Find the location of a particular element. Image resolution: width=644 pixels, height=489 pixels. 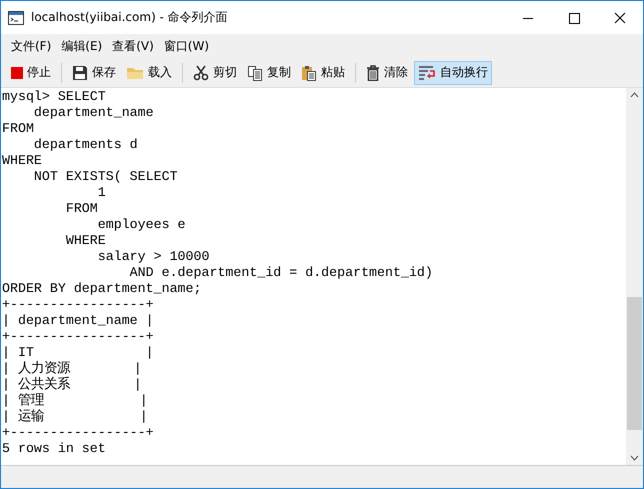

word-wrap-icon is located at coordinates (427, 72).